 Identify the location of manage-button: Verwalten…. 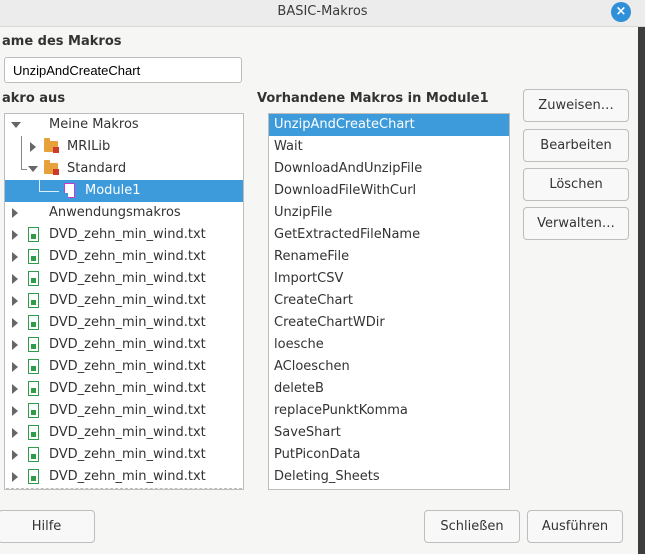
(576, 223).